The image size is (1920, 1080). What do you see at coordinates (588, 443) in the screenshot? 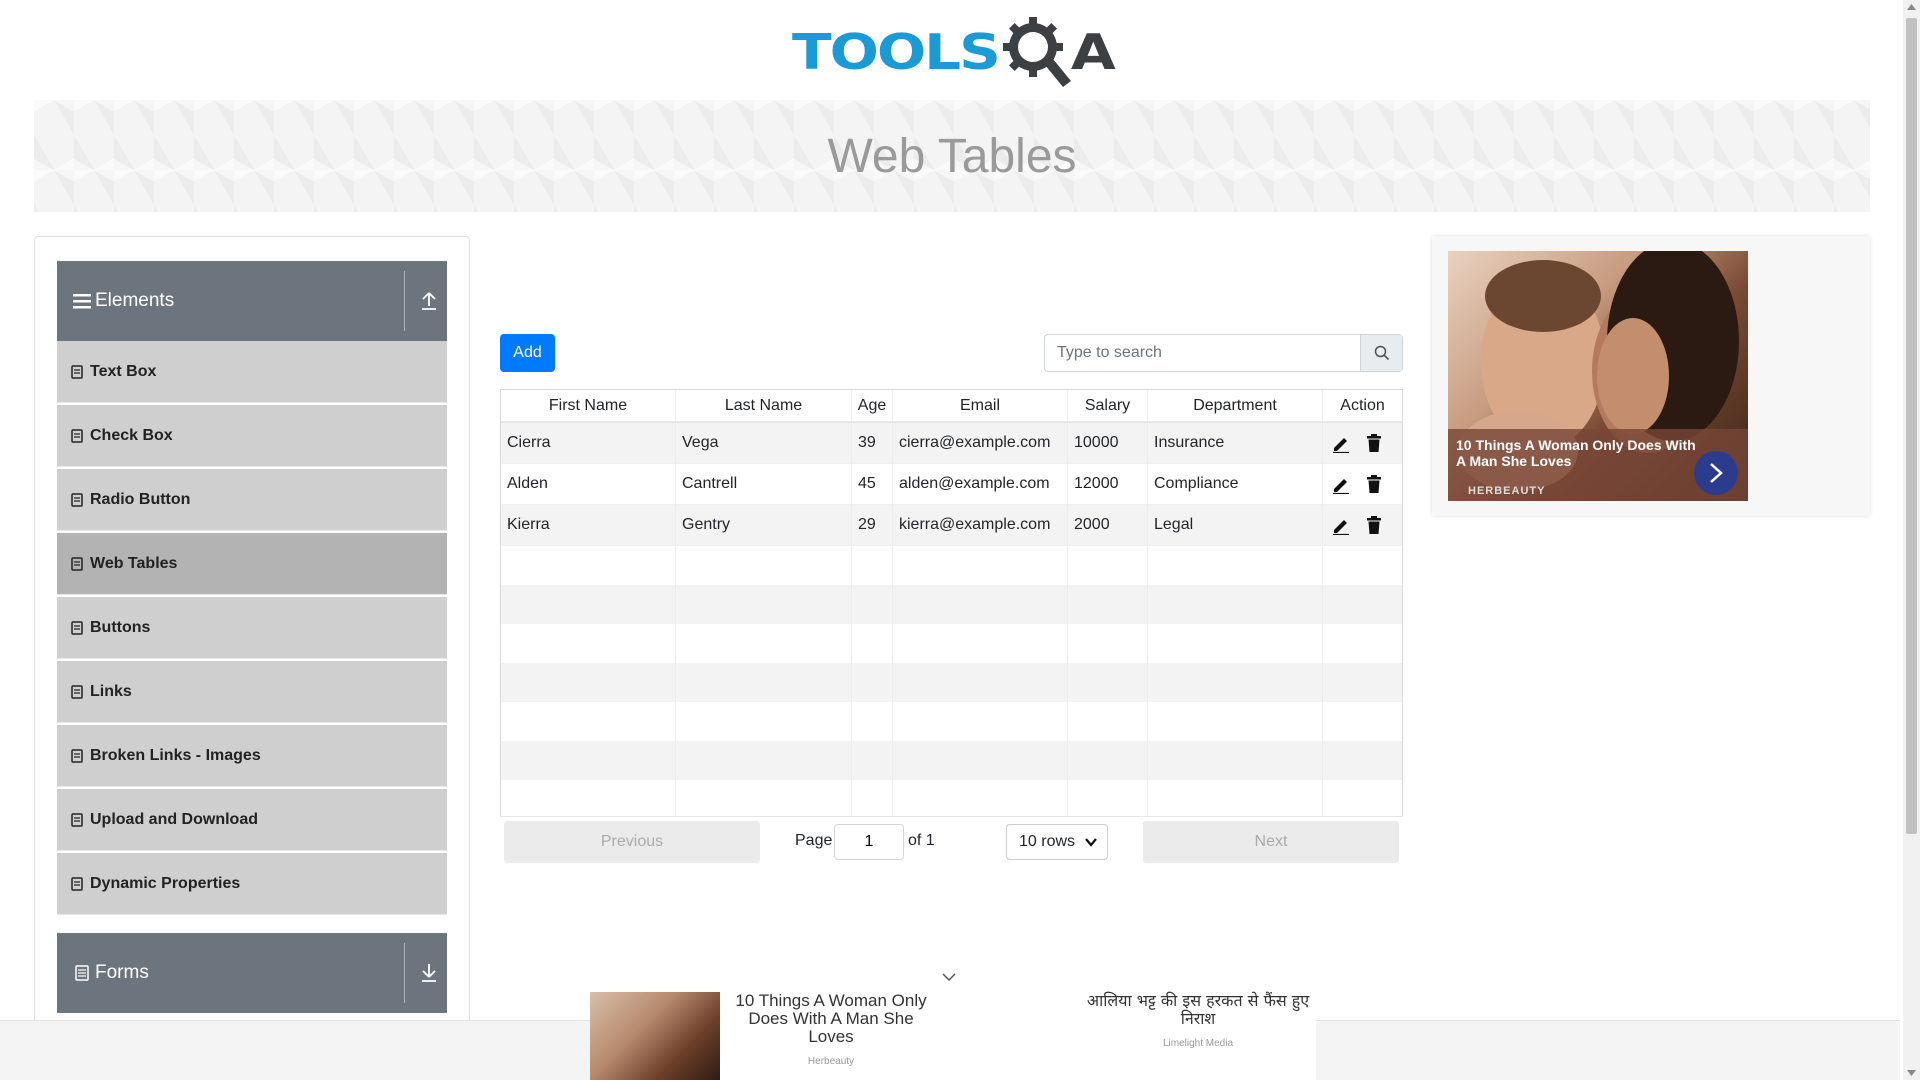
I see `cell-first-name: Cierra` at bounding box center [588, 443].